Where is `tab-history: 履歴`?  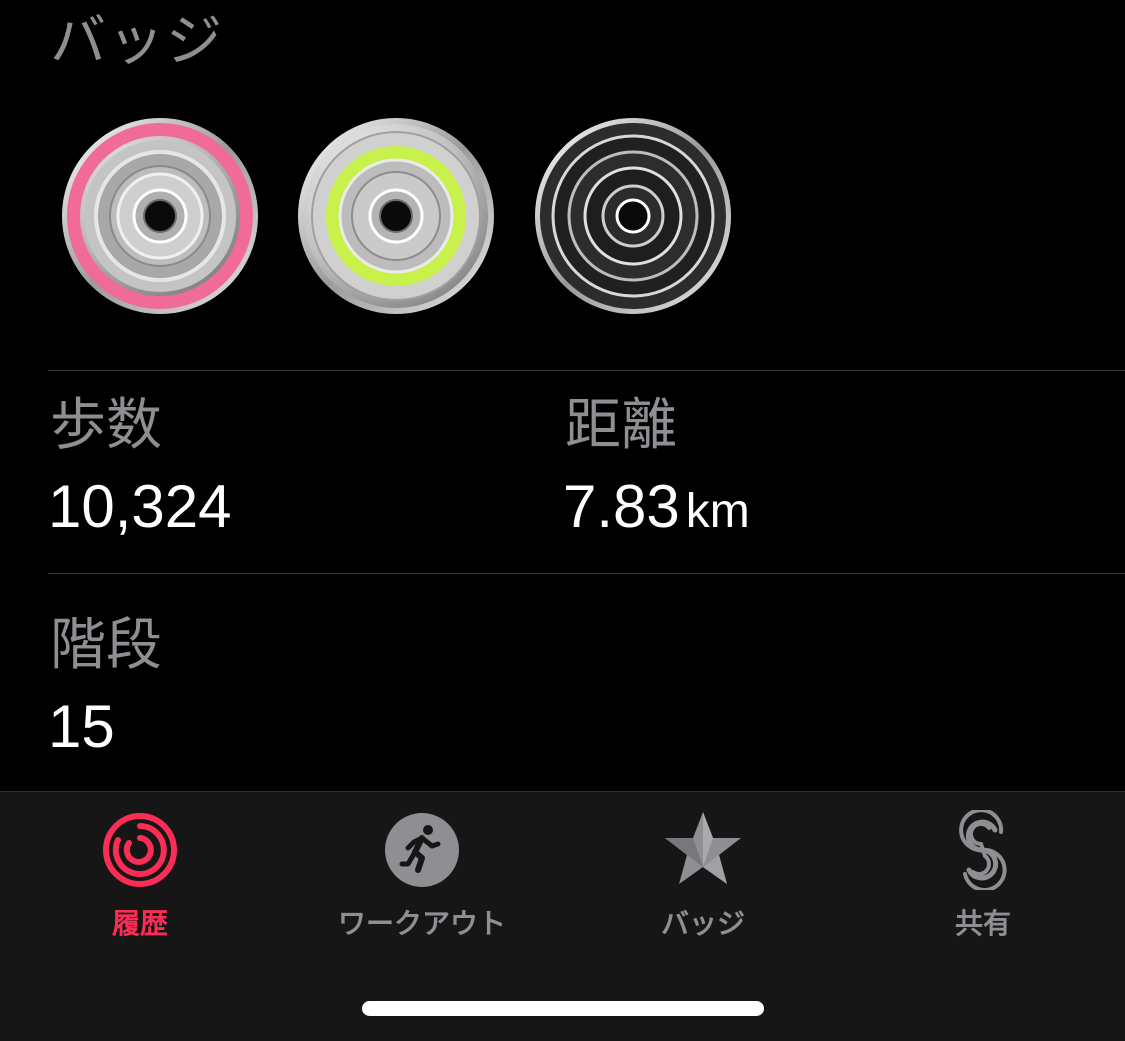
tab-history: 履歴 is located at coordinates (140, 872).